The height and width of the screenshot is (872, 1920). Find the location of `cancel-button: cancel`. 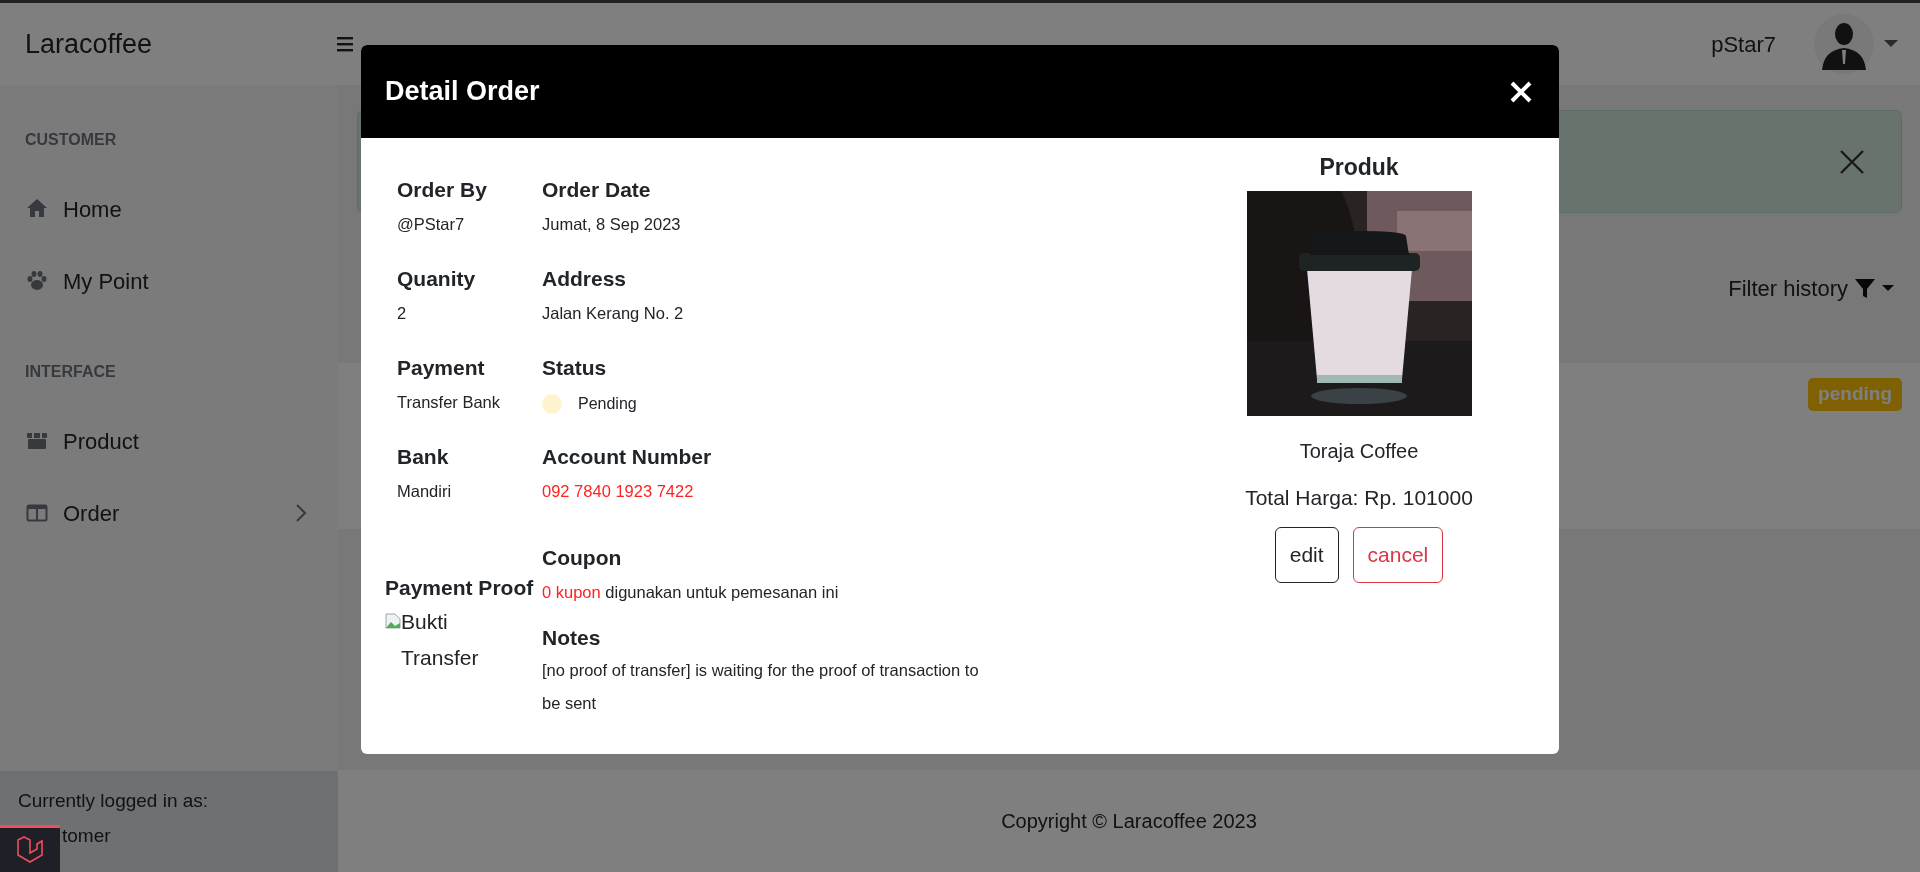

cancel-button: cancel is located at coordinates (1398, 555).